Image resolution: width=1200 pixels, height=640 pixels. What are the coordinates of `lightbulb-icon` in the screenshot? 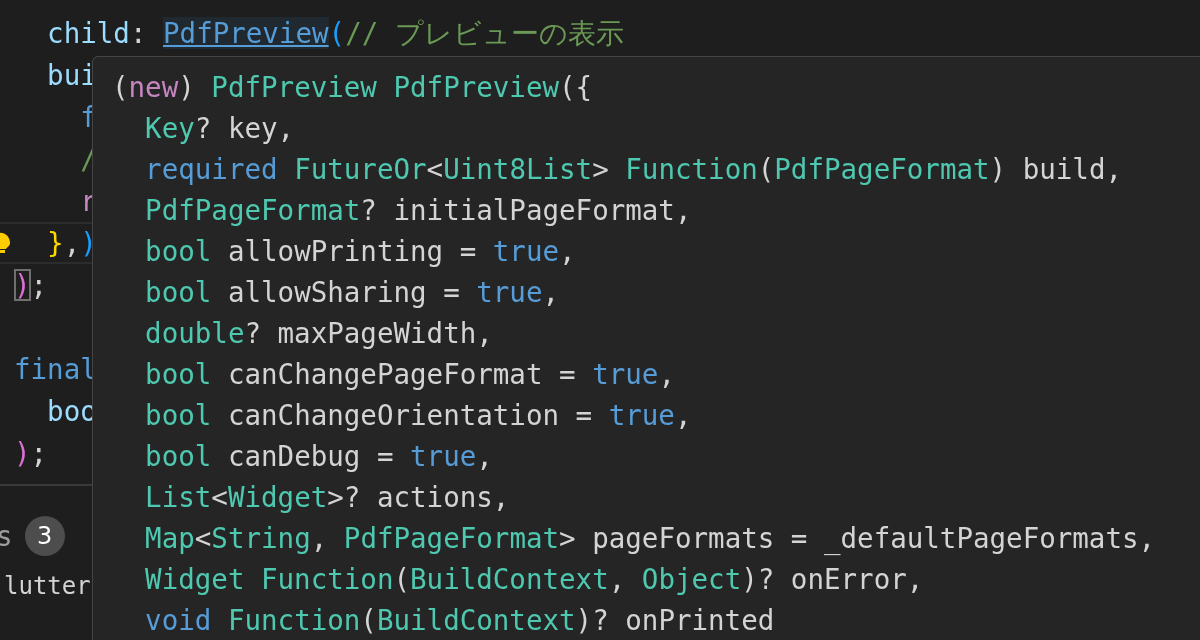 It's located at (5, 243).